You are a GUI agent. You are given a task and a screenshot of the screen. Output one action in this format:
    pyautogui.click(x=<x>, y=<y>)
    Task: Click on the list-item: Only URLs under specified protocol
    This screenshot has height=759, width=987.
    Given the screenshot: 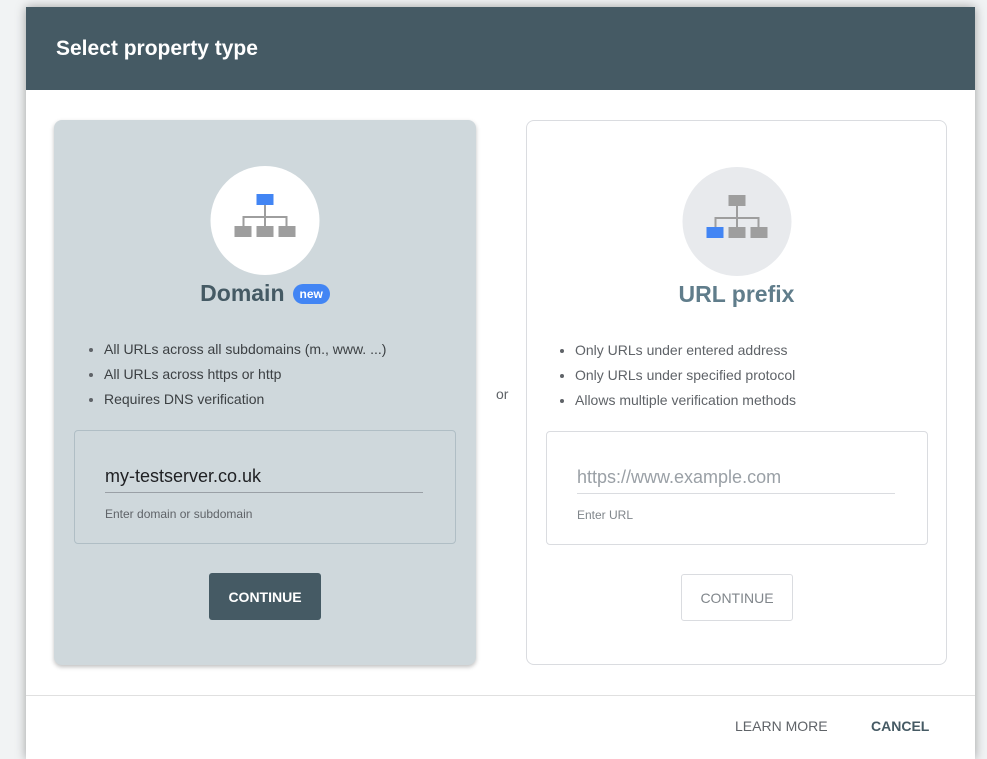 What is the action you would take?
    pyautogui.click(x=685, y=375)
    